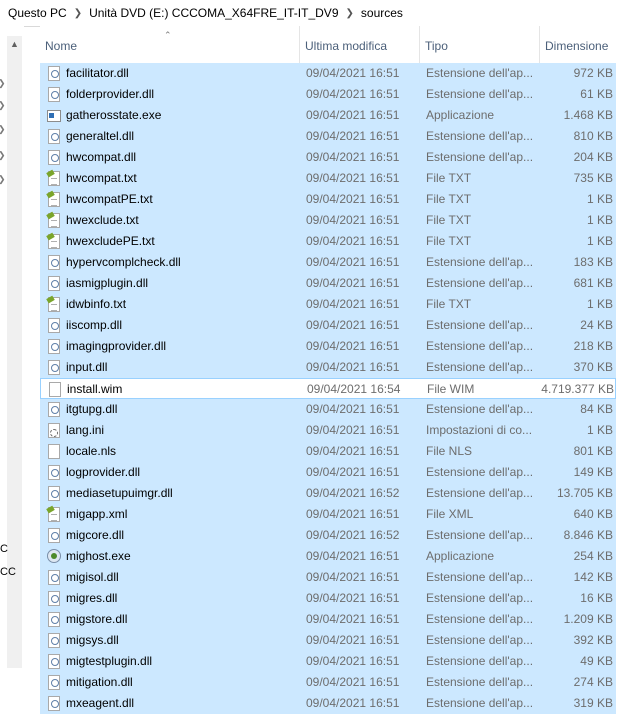 The width and height of the screenshot is (628, 717). What do you see at coordinates (4, 549) in the screenshot?
I see `nav-item-fragment: C` at bounding box center [4, 549].